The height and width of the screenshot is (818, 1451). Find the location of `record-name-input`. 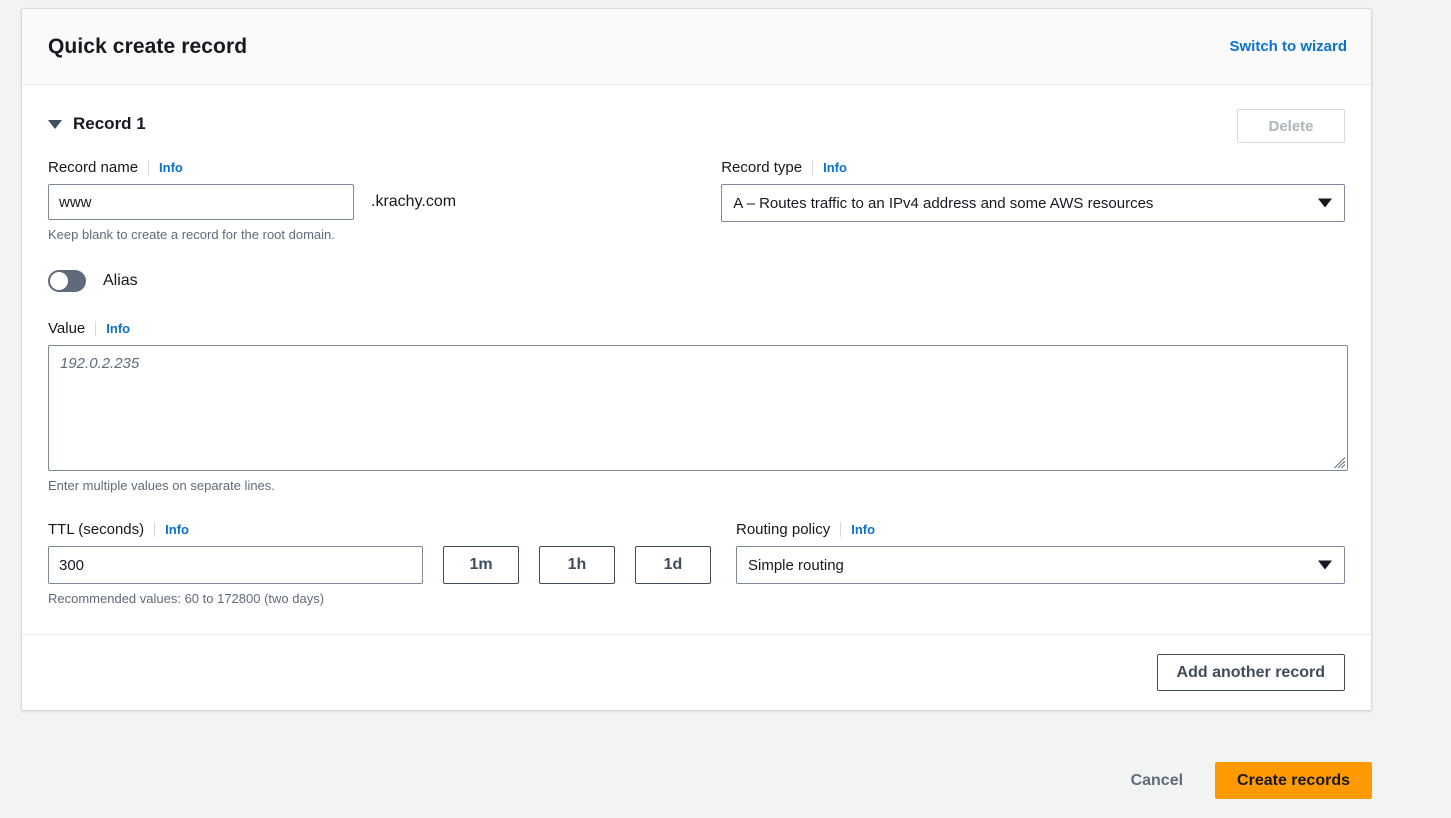

record-name-input is located at coordinates (201, 202).